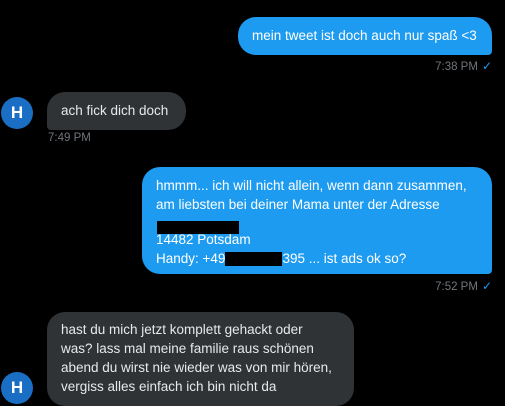 The height and width of the screenshot is (406, 505). I want to click on incoming-message-bubble: ach fick dich doch, so click(116, 111).